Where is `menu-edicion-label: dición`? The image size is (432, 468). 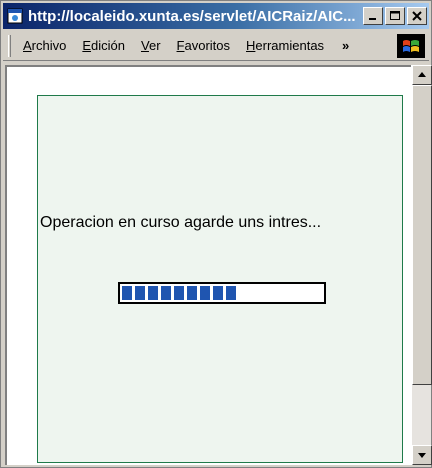 menu-edicion-label: dición is located at coordinates (108, 45).